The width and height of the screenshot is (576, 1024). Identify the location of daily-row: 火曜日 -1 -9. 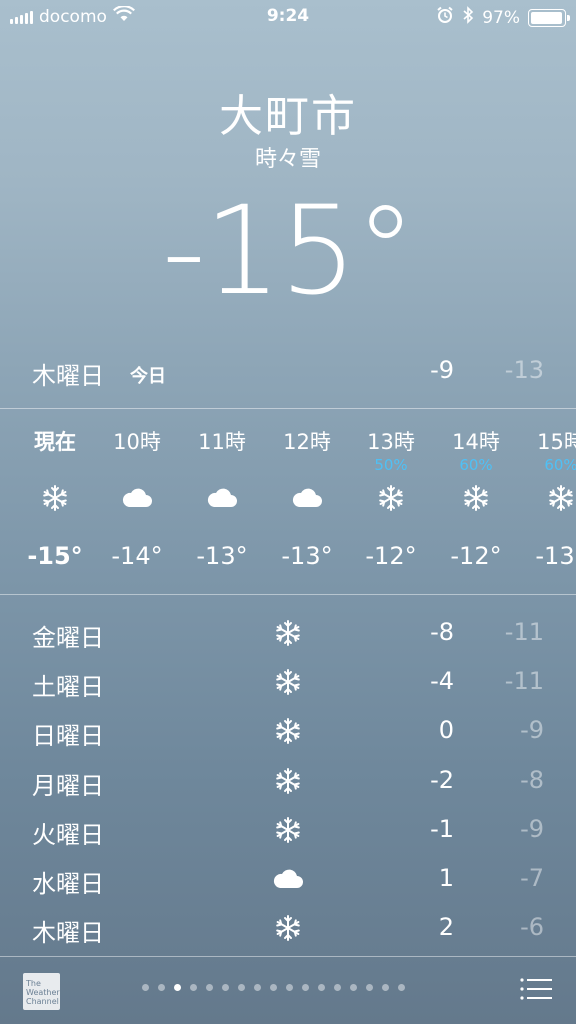
(288, 833).